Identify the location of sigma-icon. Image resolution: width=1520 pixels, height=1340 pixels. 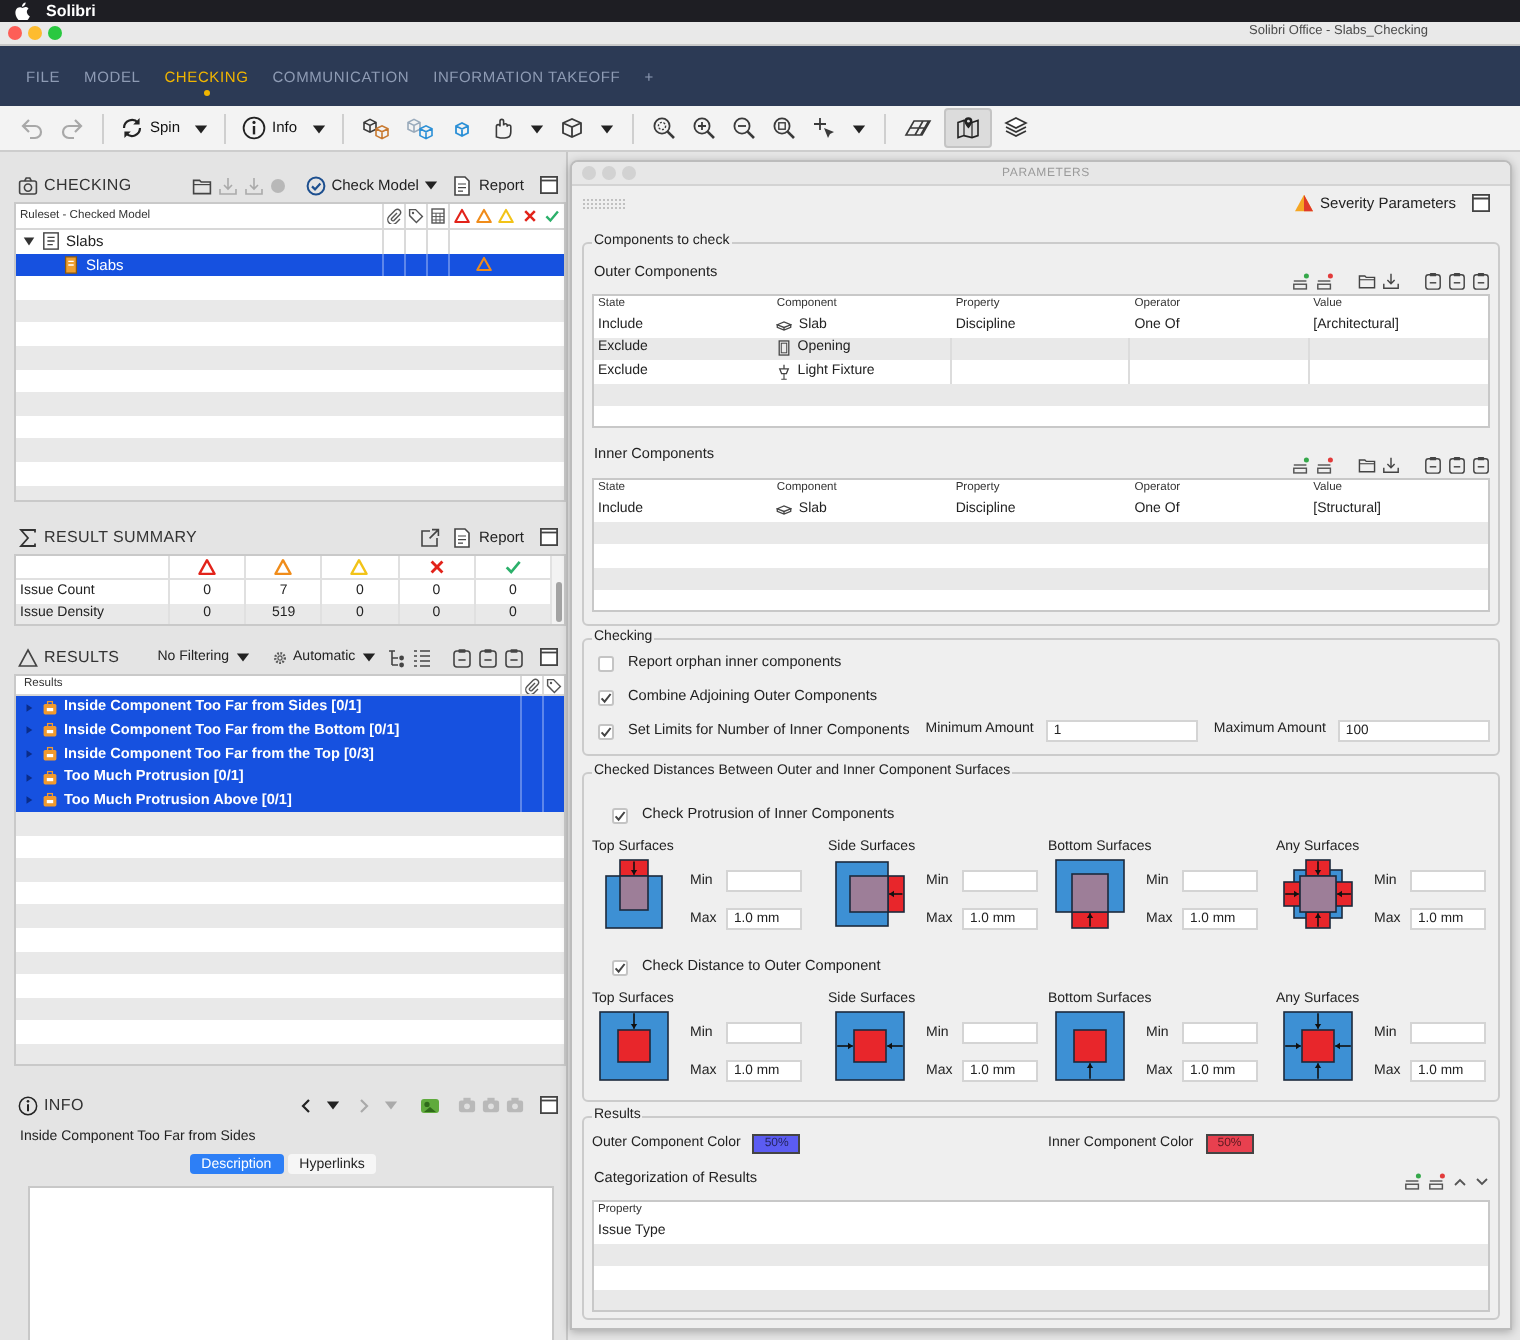
(28, 537).